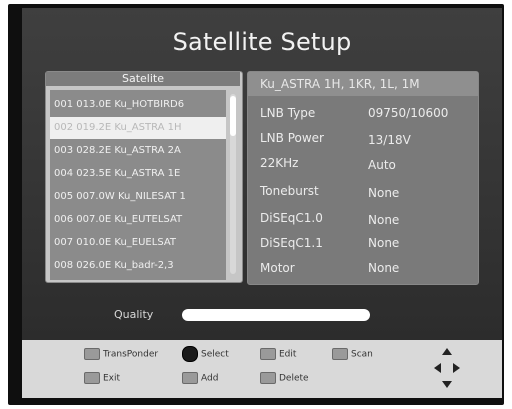 This screenshot has height=409, width=512. What do you see at coordinates (262, 42) in the screenshot?
I see `page-title: Satellite Setup` at bounding box center [262, 42].